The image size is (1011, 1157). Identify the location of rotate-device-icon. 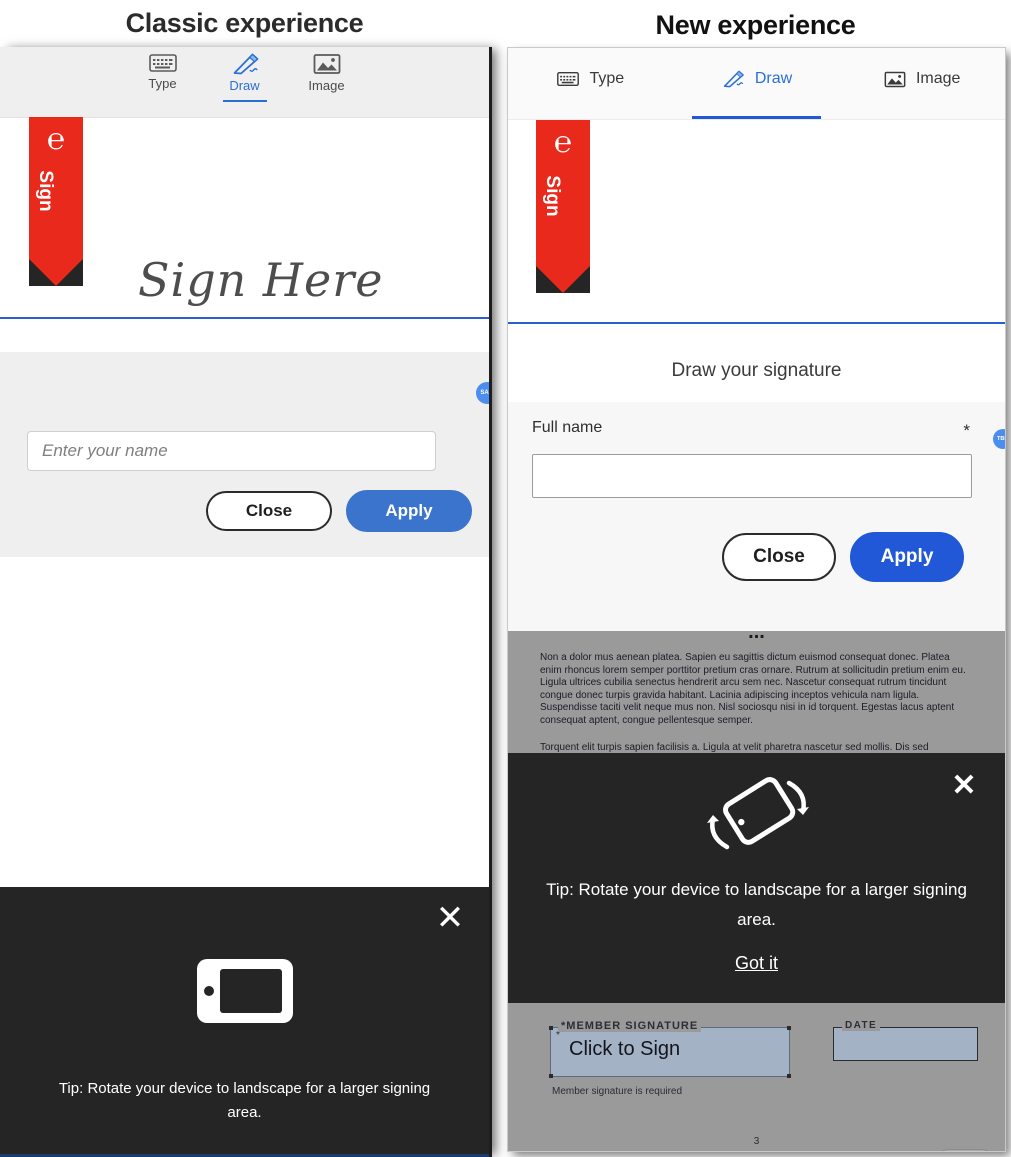
(756, 817).